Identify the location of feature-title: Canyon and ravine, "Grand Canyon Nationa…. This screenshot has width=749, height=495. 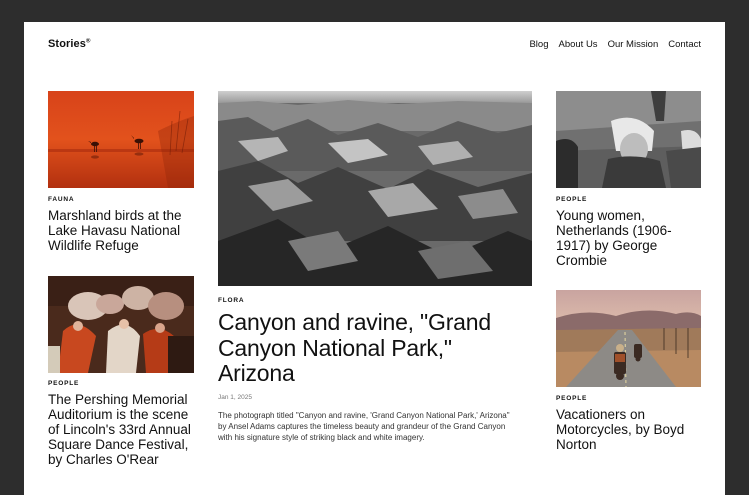
(368, 348).